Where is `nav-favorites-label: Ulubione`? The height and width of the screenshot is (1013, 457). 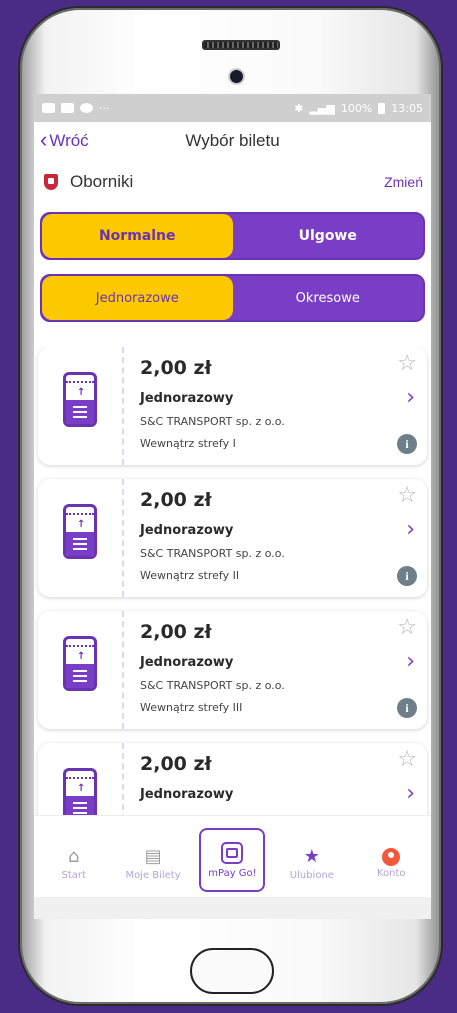 nav-favorites-label: Ulubione is located at coordinates (311, 875).